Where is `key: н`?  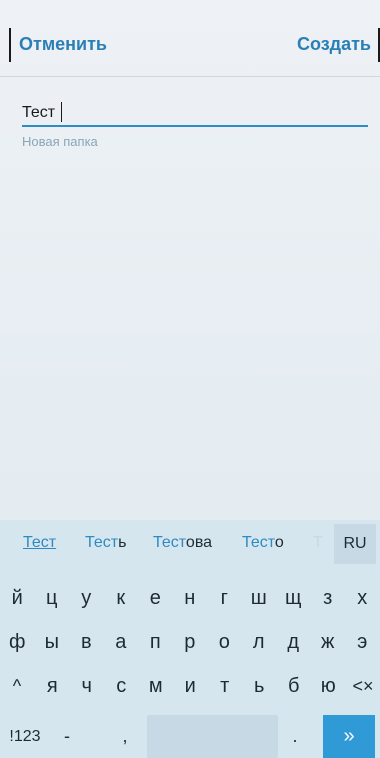 key: н is located at coordinates (190, 598).